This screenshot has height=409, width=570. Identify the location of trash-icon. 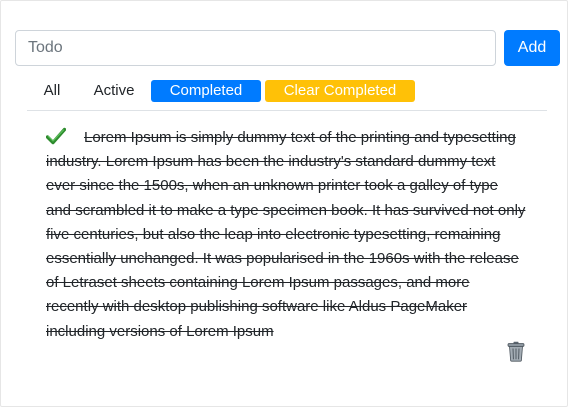
(516, 351).